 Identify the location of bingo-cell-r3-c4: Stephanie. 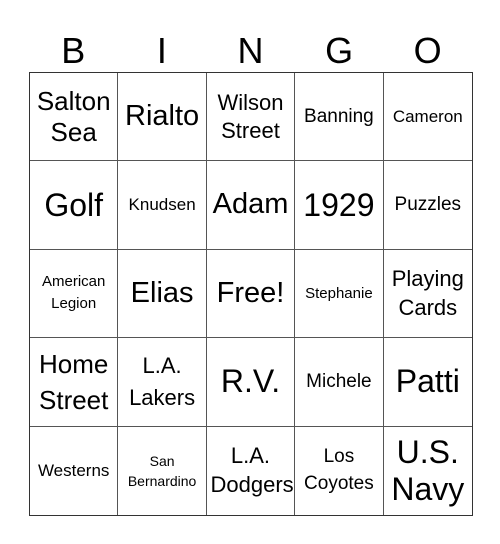
(339, 294).